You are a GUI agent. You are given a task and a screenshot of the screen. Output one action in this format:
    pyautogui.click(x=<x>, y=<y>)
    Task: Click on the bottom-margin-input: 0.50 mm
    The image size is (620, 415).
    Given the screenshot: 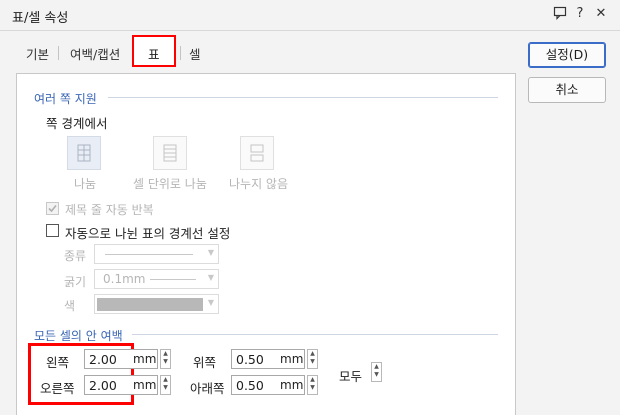 What is the action you would take?
    pyautogui.click(x=268, y=385)
    